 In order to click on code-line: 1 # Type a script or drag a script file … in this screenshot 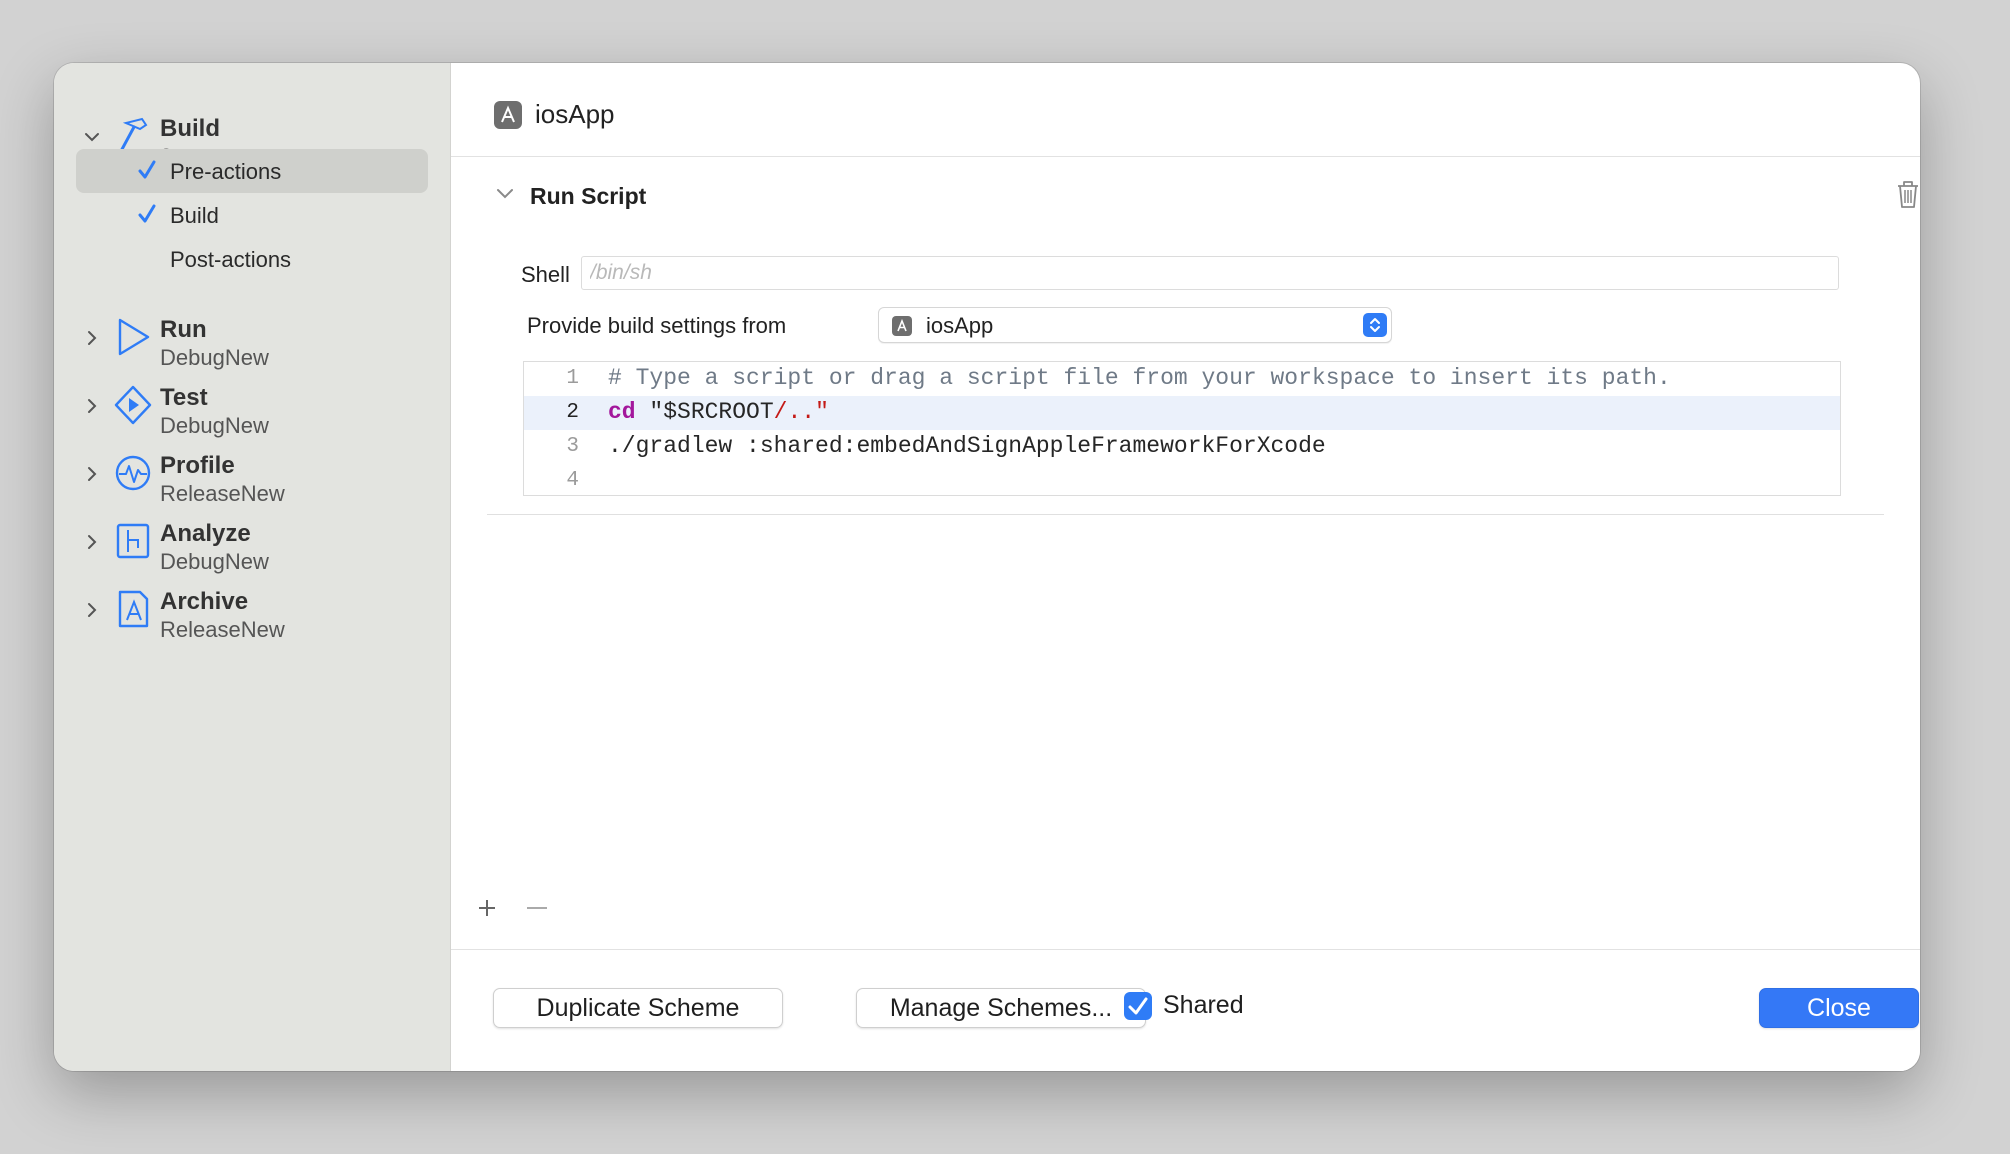, I will do `click(1182, 379)`.